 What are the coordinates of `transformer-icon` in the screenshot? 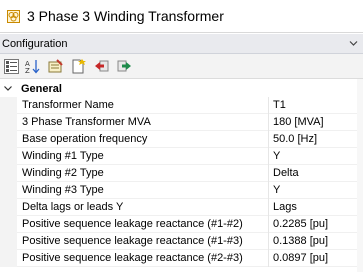 It's located at (13, 16).